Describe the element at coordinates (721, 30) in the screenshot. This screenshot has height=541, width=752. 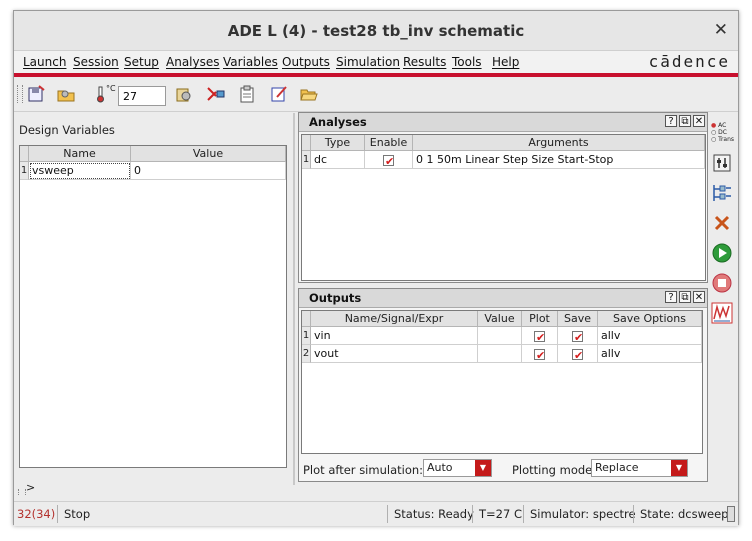
I see `close-window-button: ✕` at that location.